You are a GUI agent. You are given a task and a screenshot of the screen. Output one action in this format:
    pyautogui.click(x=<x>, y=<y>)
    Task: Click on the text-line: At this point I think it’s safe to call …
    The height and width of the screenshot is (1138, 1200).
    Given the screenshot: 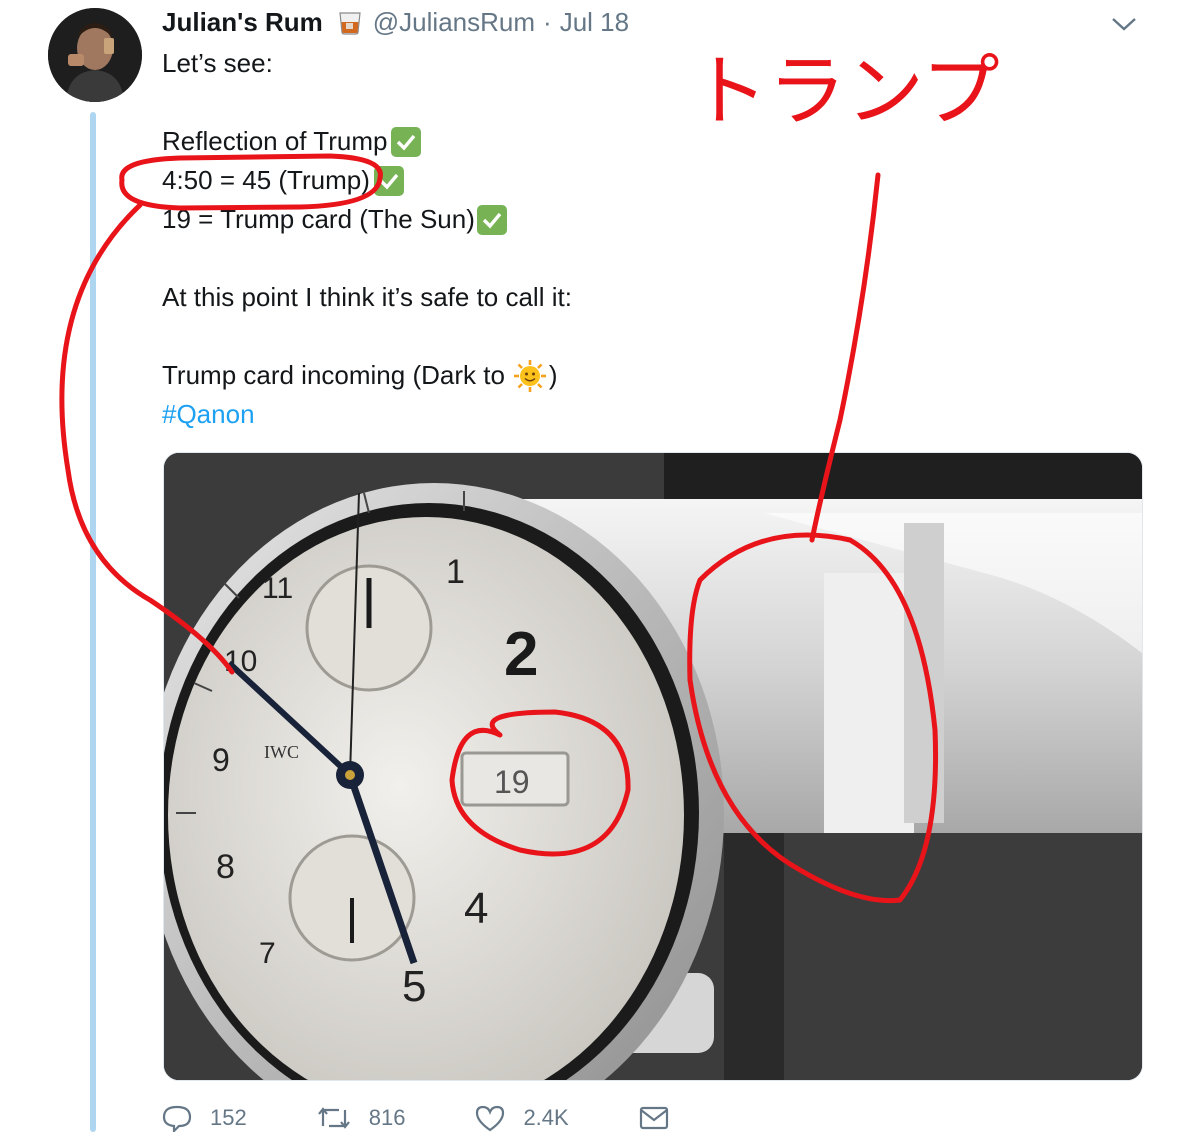 What is the action you would take?
    pyautogui.click(x=367, y=297)
    